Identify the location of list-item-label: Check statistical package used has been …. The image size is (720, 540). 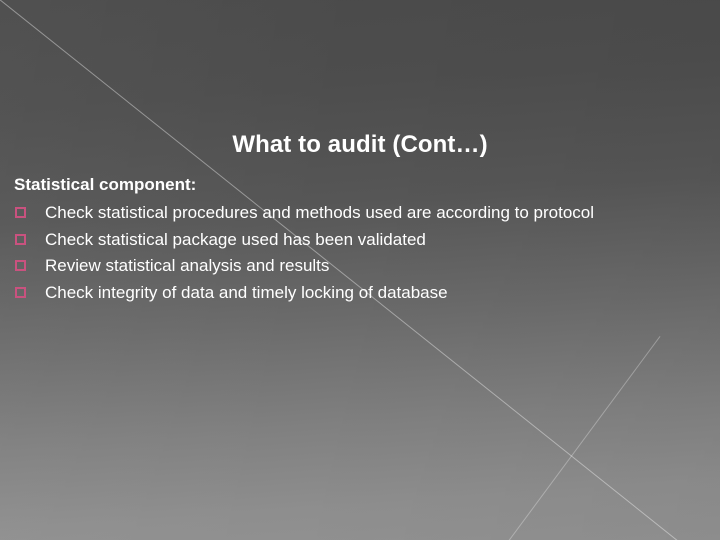
(235, 239).